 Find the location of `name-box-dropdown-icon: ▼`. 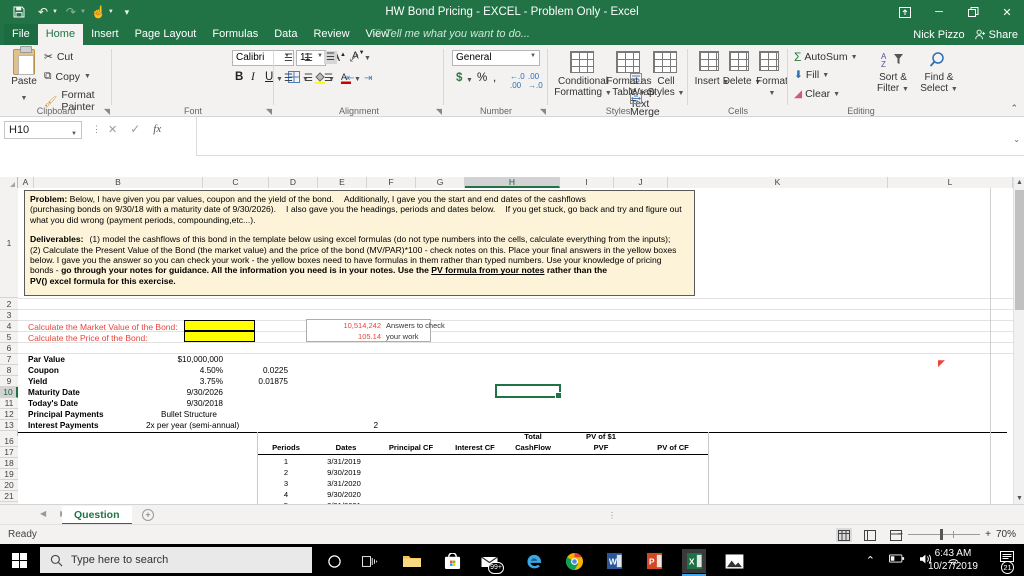

name-box-dropdown-icon: ▼ is located at coordinates (74, 134).